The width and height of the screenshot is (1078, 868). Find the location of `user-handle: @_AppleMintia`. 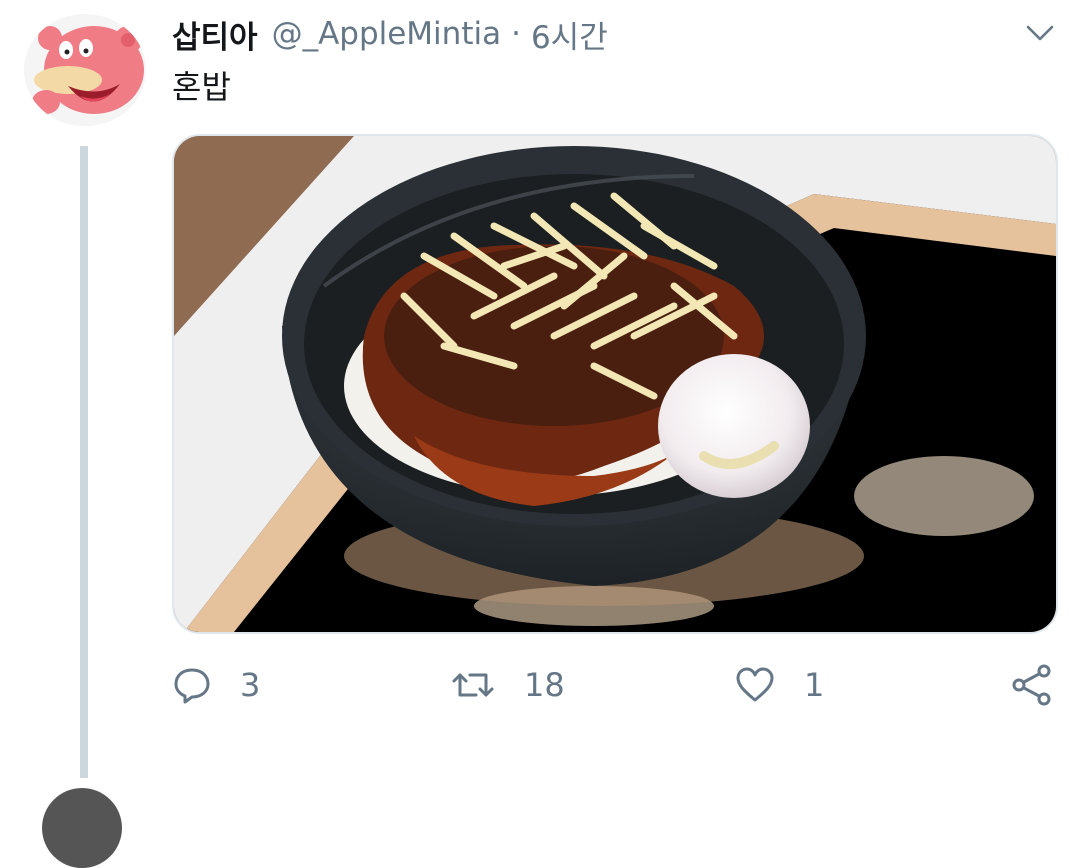

user-handle: @_AppleMintia is located at coordinates (387, 34).